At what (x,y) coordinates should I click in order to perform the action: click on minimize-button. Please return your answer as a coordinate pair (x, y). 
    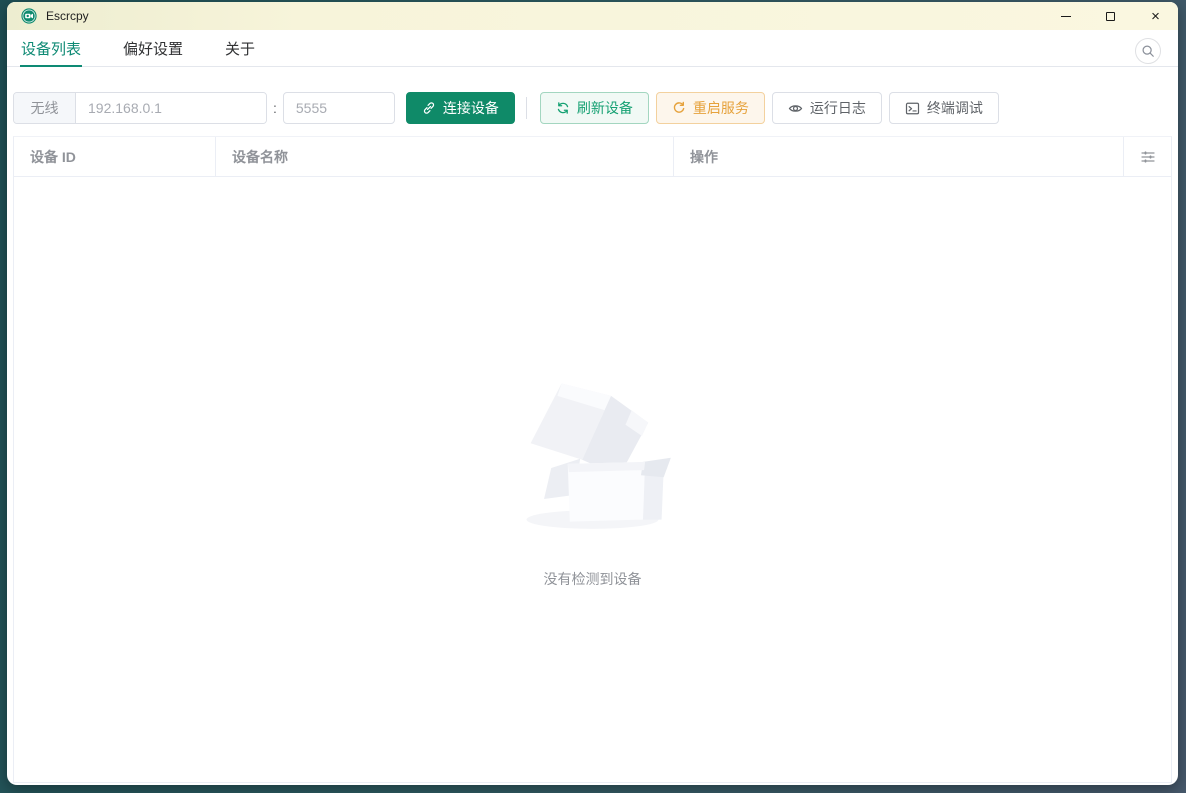
    Looking at the image, I should click on (1065, 16).